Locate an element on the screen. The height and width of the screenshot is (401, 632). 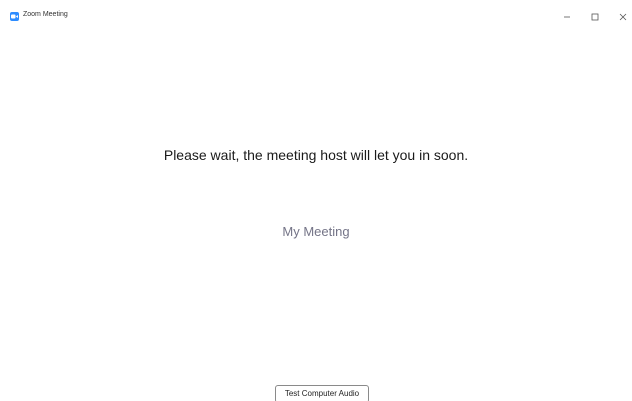
close-button is located at coordinates (623, 17).